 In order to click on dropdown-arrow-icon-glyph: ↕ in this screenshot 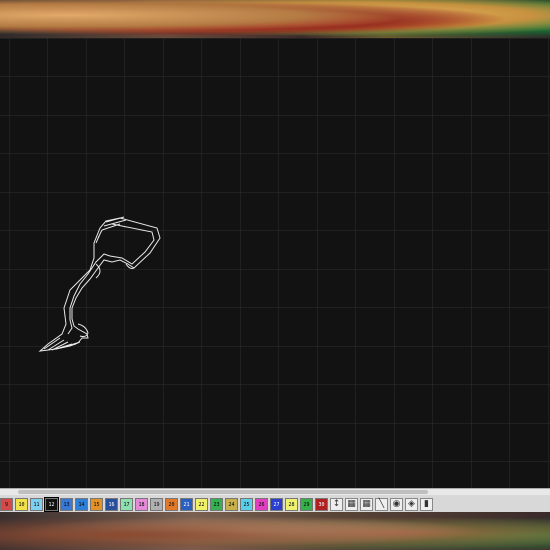, I will do `click(336, 503)`.